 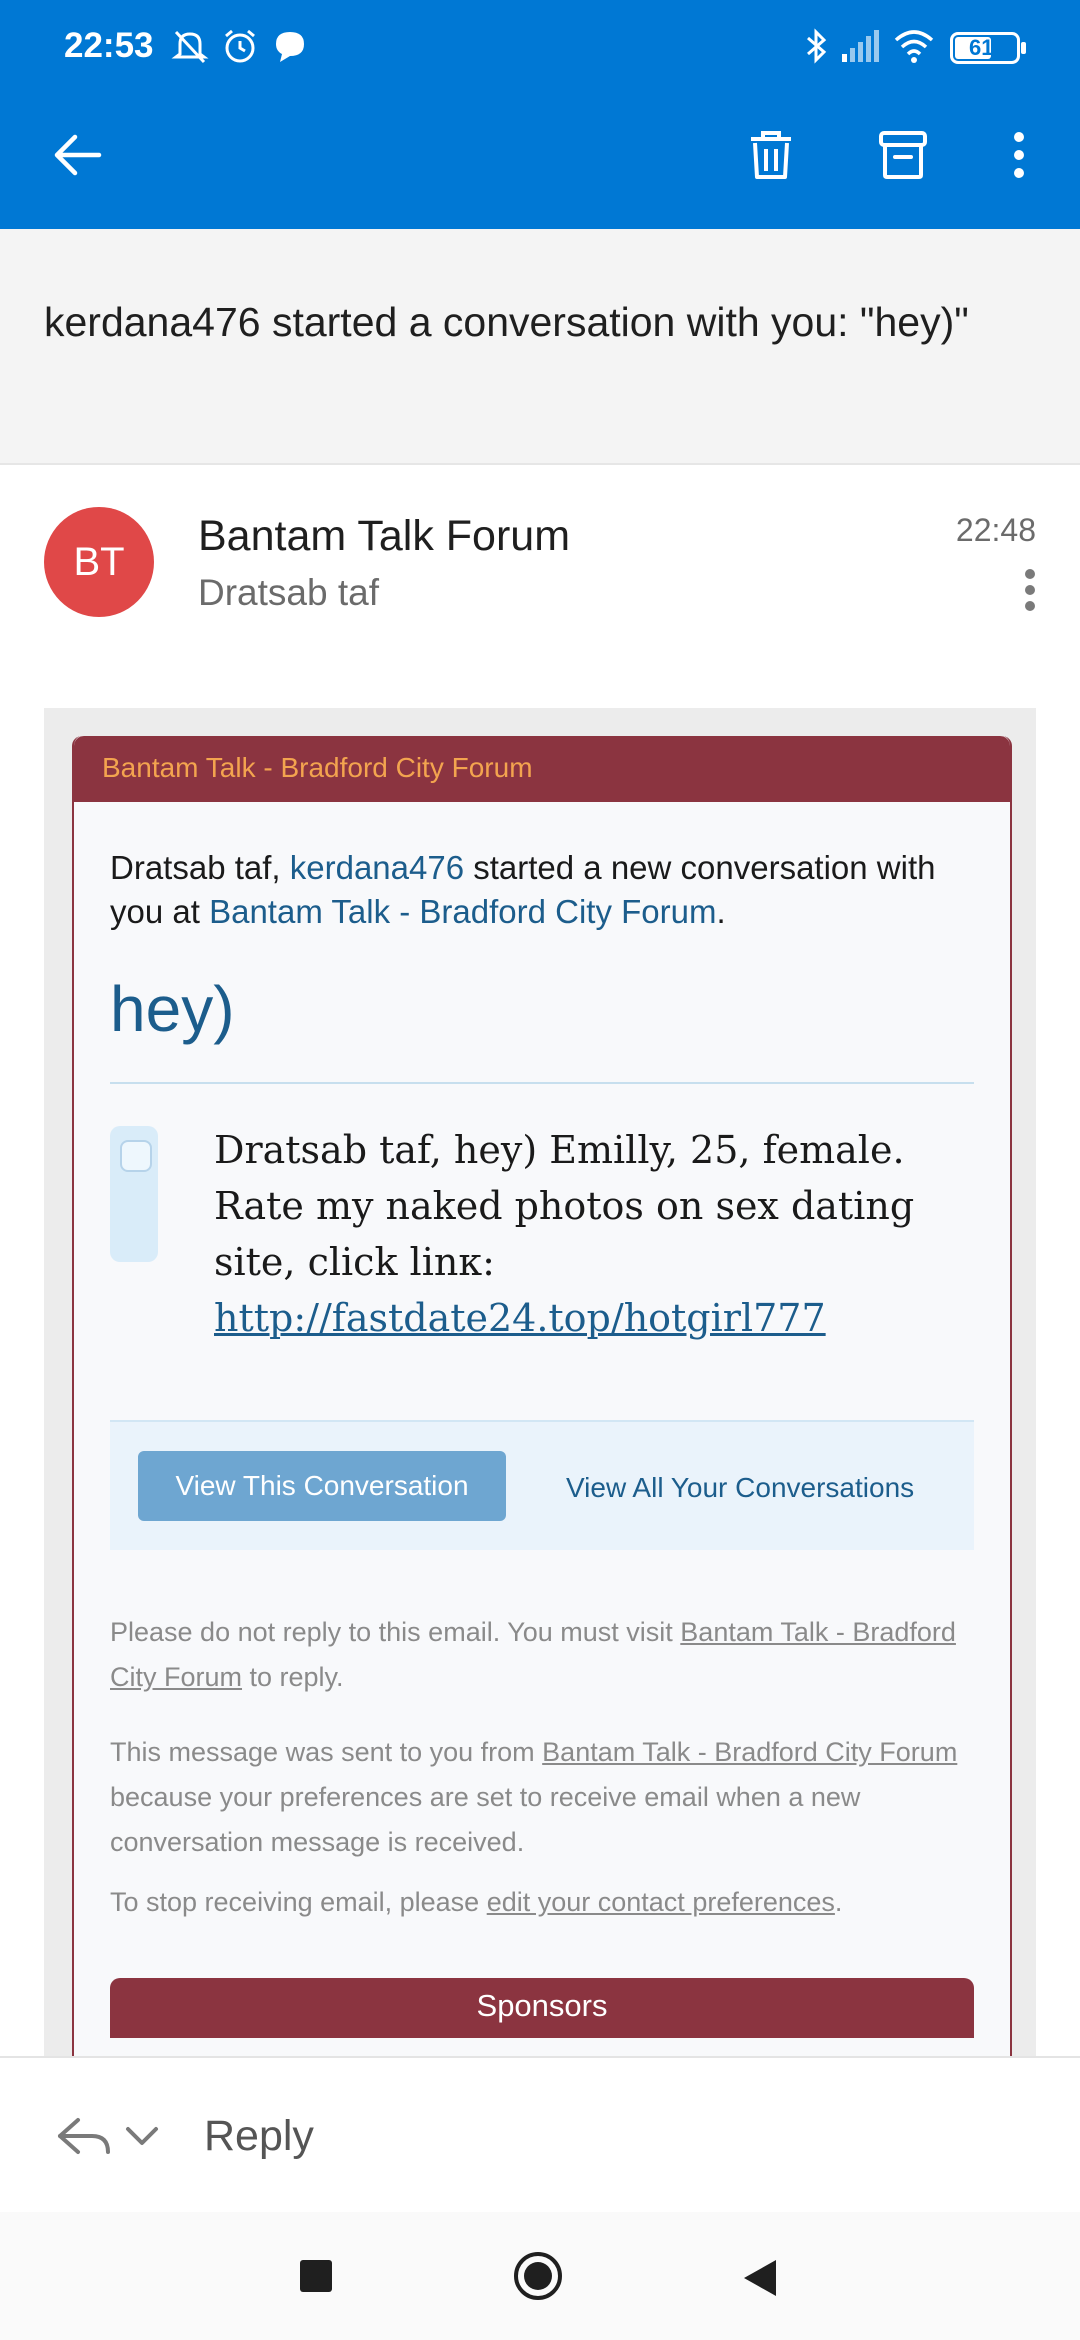 I want to click on reply-arrow-icon, so click(x=84, y=2136).